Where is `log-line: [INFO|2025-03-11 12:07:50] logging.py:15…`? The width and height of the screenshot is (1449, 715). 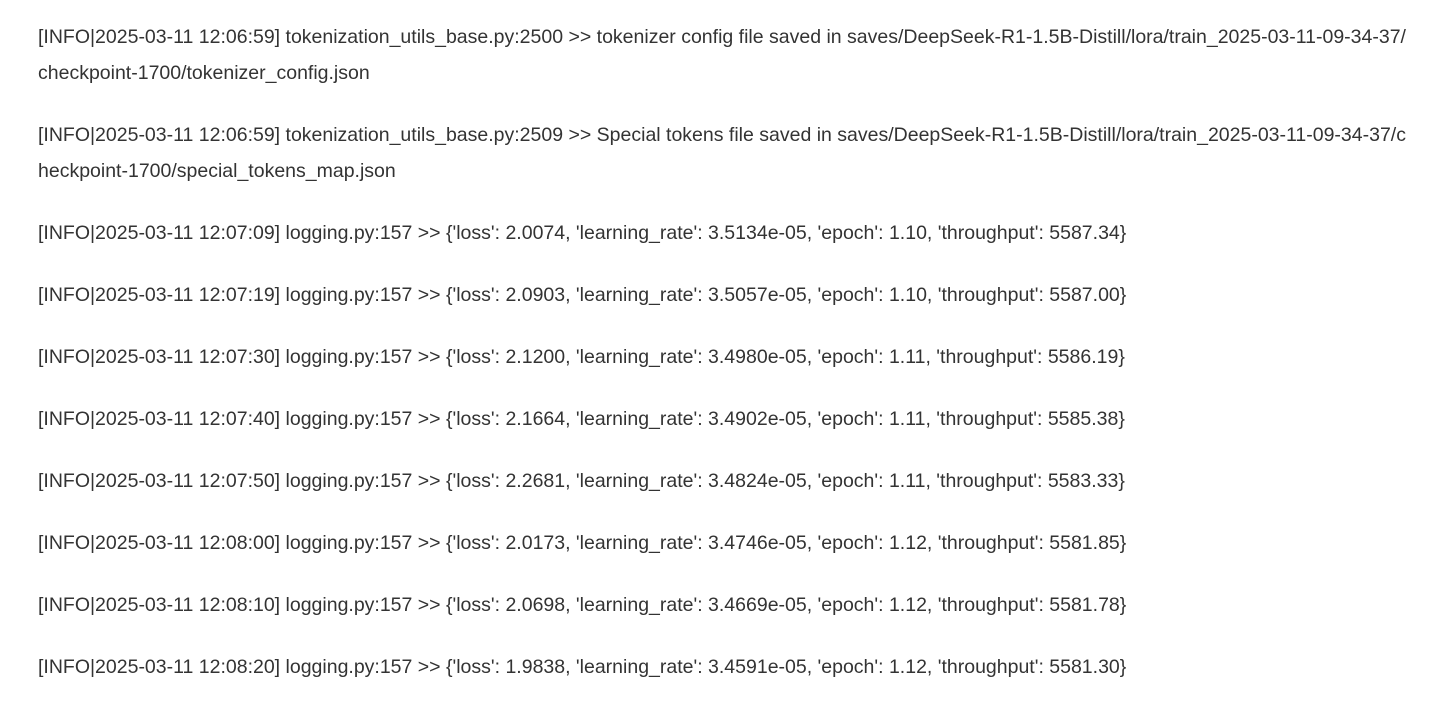 log-line: [INFO|2025-03-11 12:07:50] logging.py:15… is located at coordinates (581, 481).